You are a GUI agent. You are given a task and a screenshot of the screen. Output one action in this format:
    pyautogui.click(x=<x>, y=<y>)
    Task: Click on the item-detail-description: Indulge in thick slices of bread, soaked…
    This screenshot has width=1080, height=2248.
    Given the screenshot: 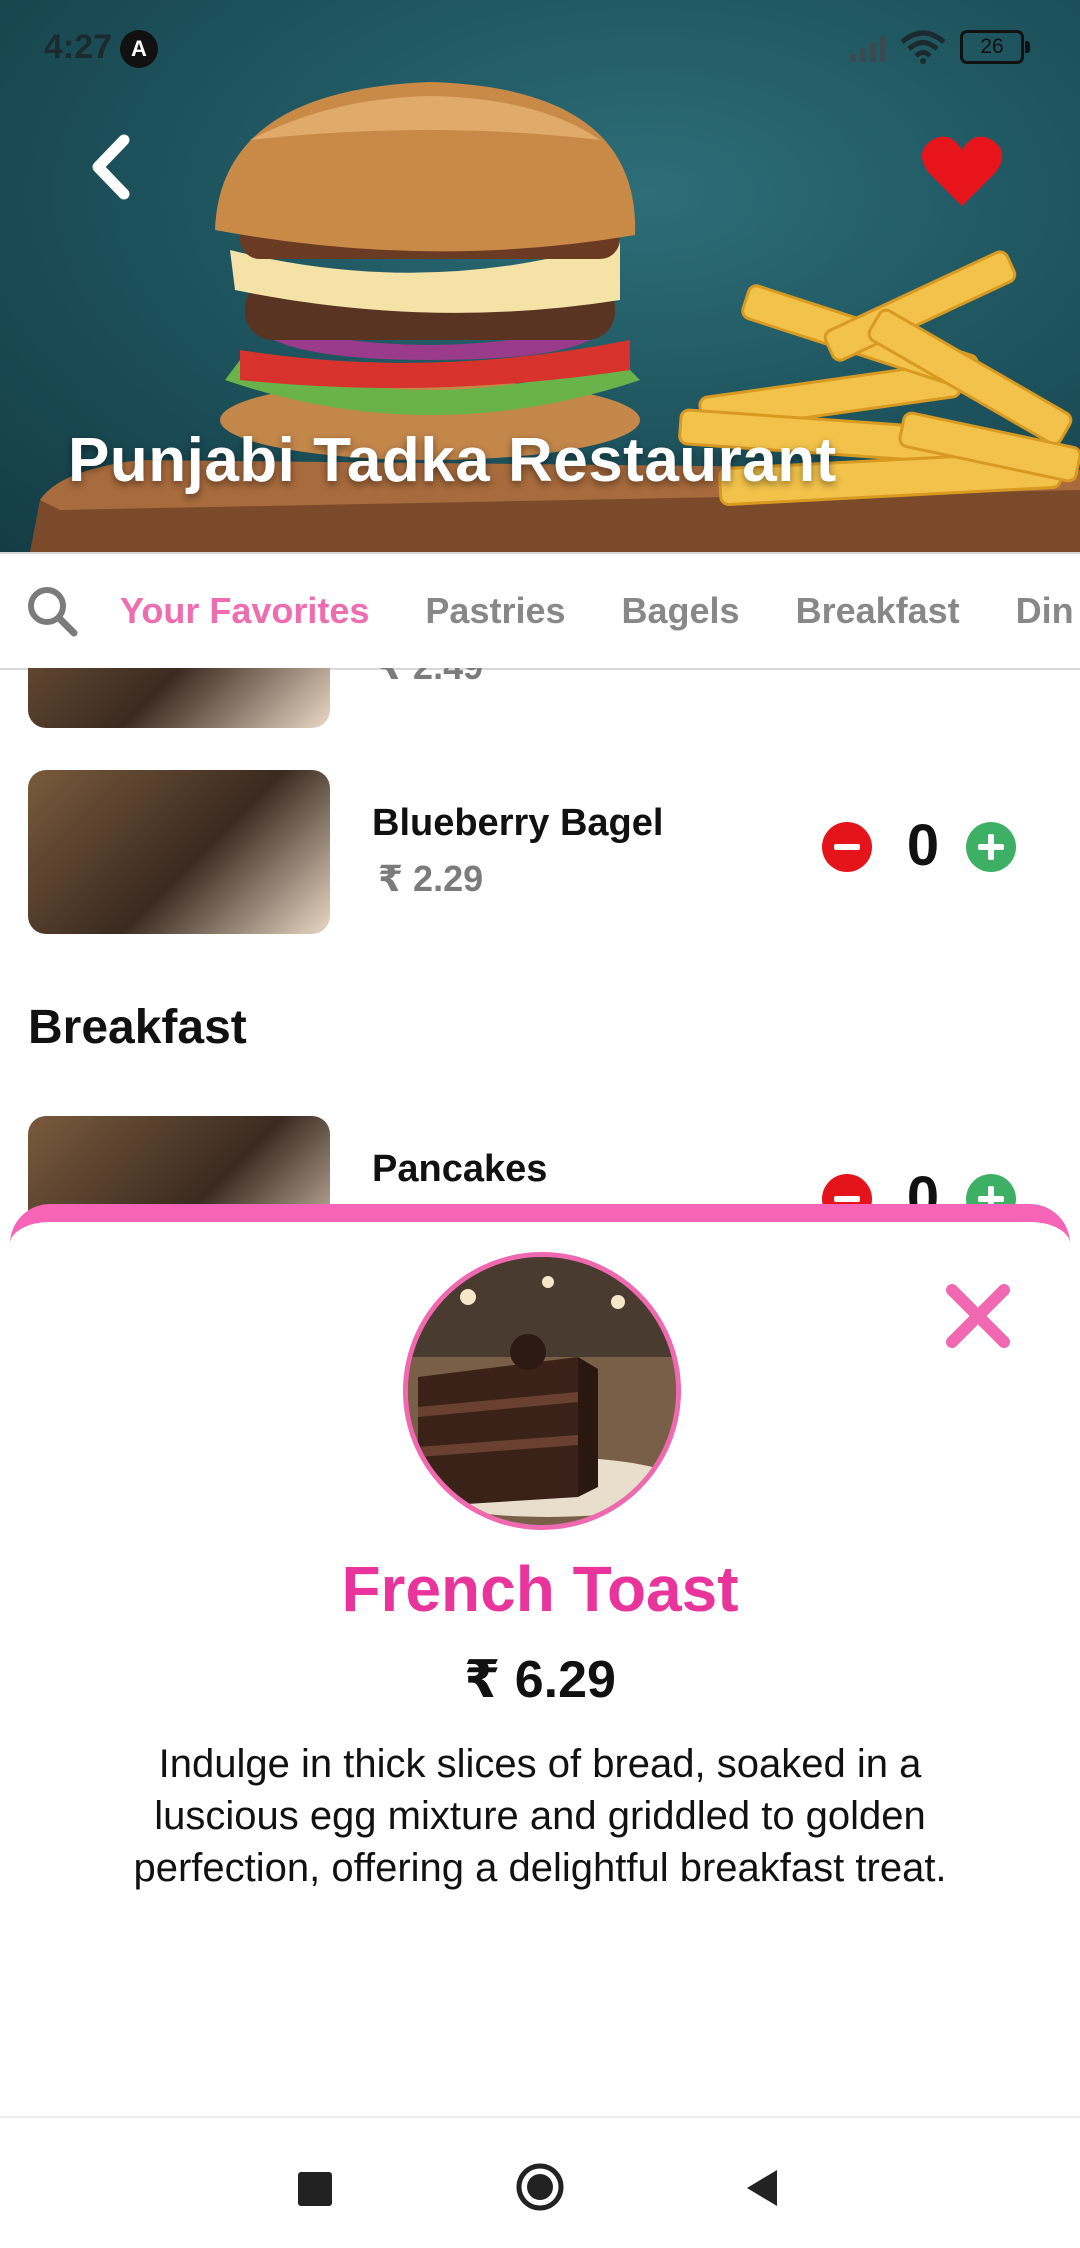 What is the action you would take?
    pyautogui.click(x=540, y=1816)
    